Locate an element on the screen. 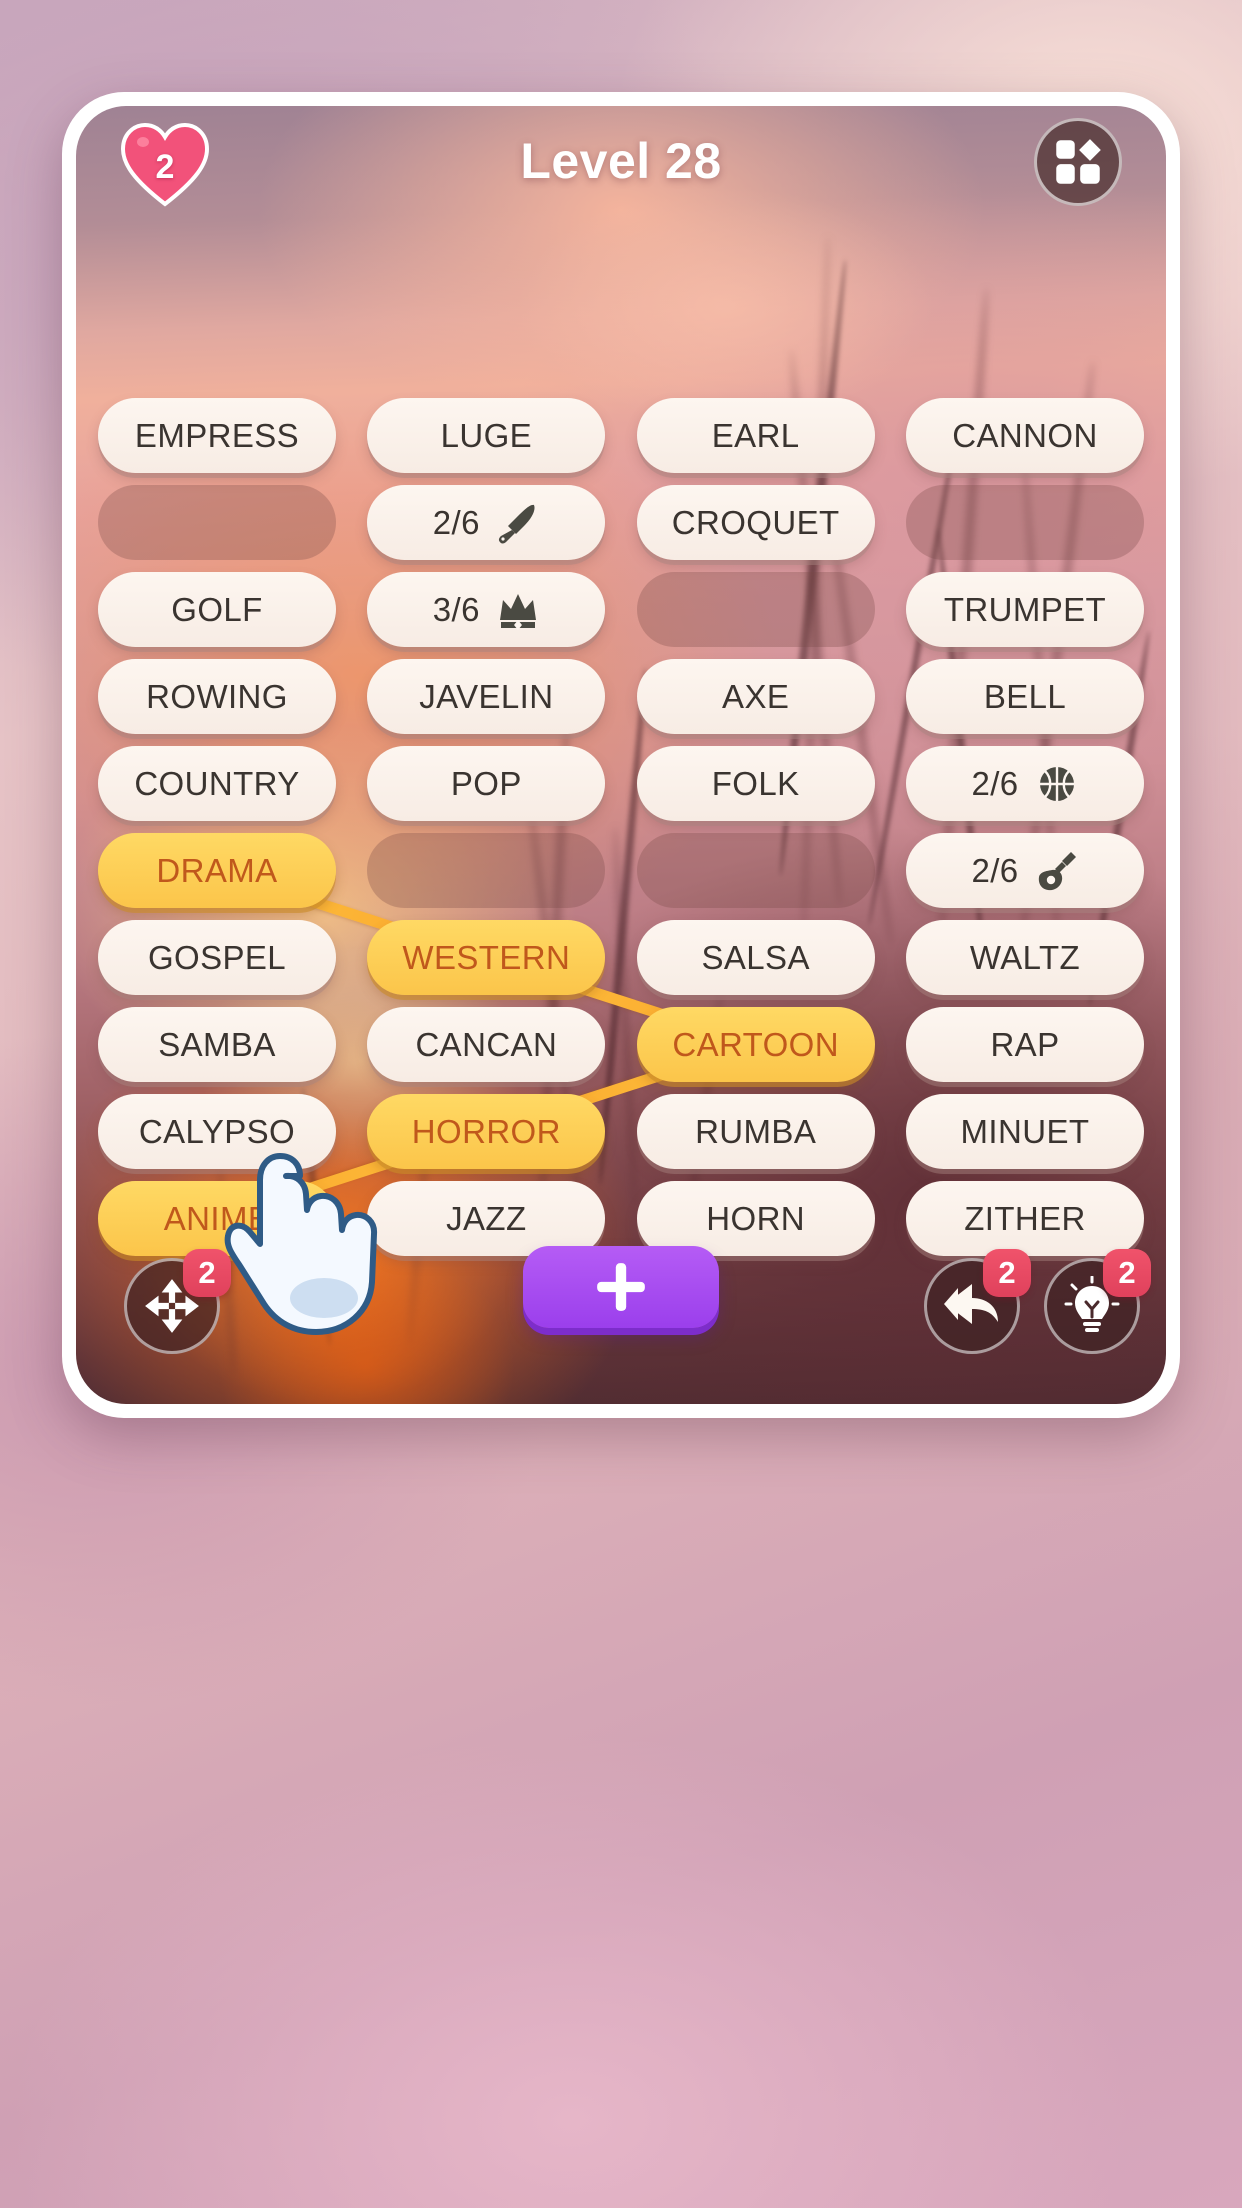 The width and height of the screenshot is (1242, 2208). word-tile: TRUMPET is located at coordinates (1024, 609).